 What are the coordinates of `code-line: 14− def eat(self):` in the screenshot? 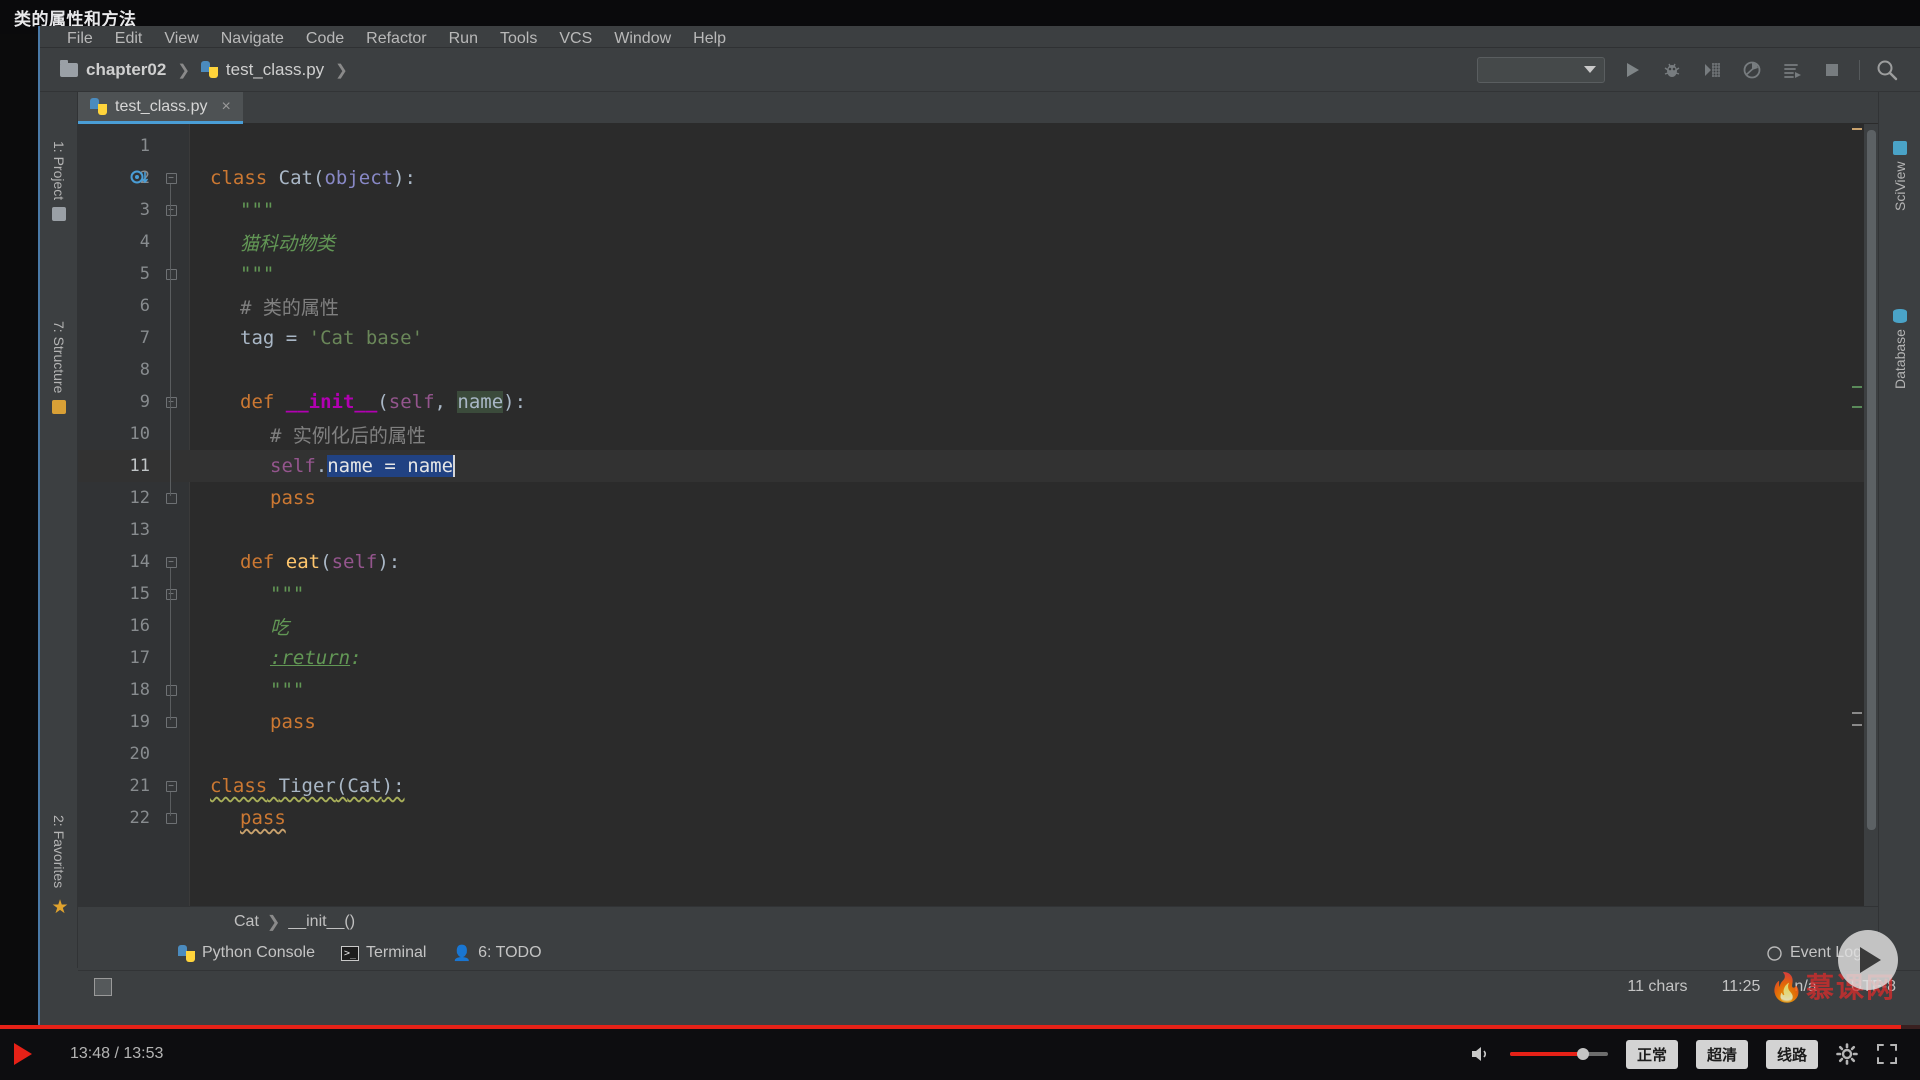 It's located at (1004, 562).